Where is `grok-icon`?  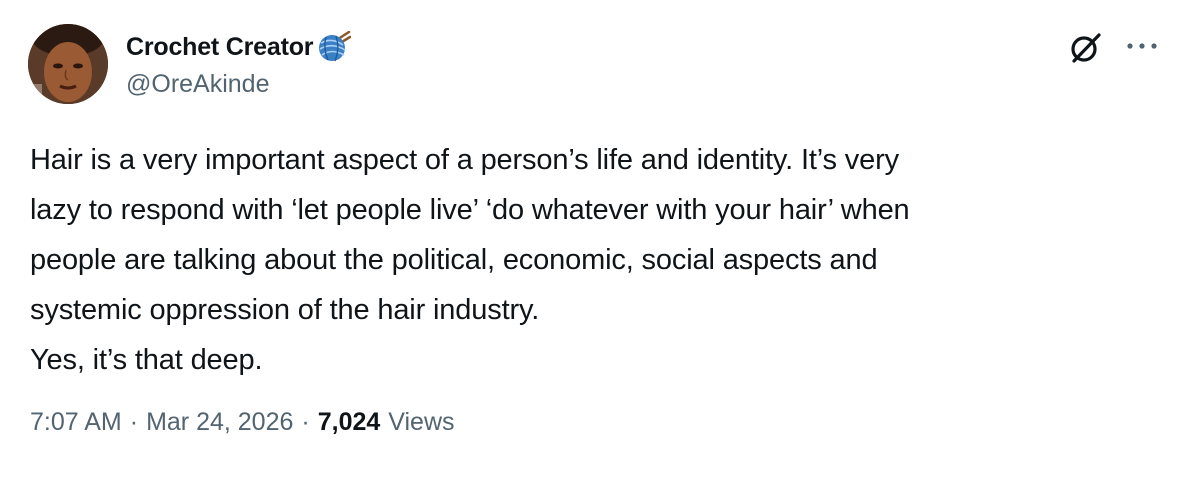 grok-icon is located at coordinates (1086, 48).